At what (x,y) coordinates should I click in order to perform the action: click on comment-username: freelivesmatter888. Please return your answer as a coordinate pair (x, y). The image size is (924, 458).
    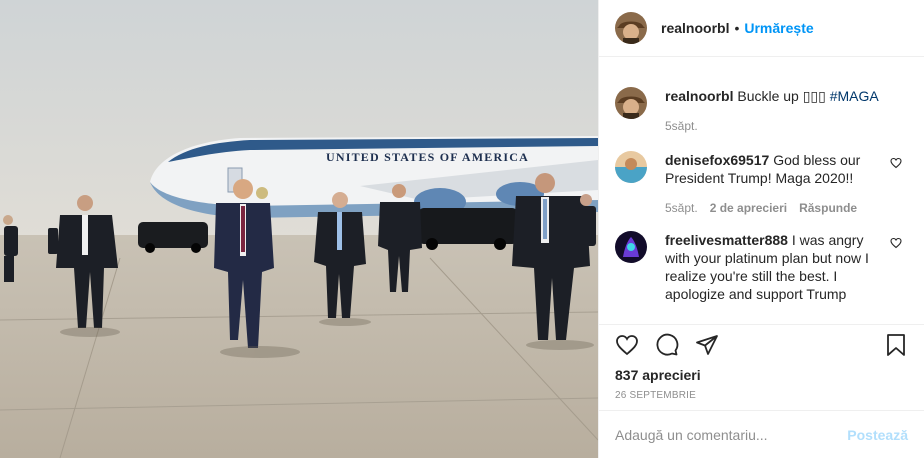
    Looking at the image, I should click on (726, 240).